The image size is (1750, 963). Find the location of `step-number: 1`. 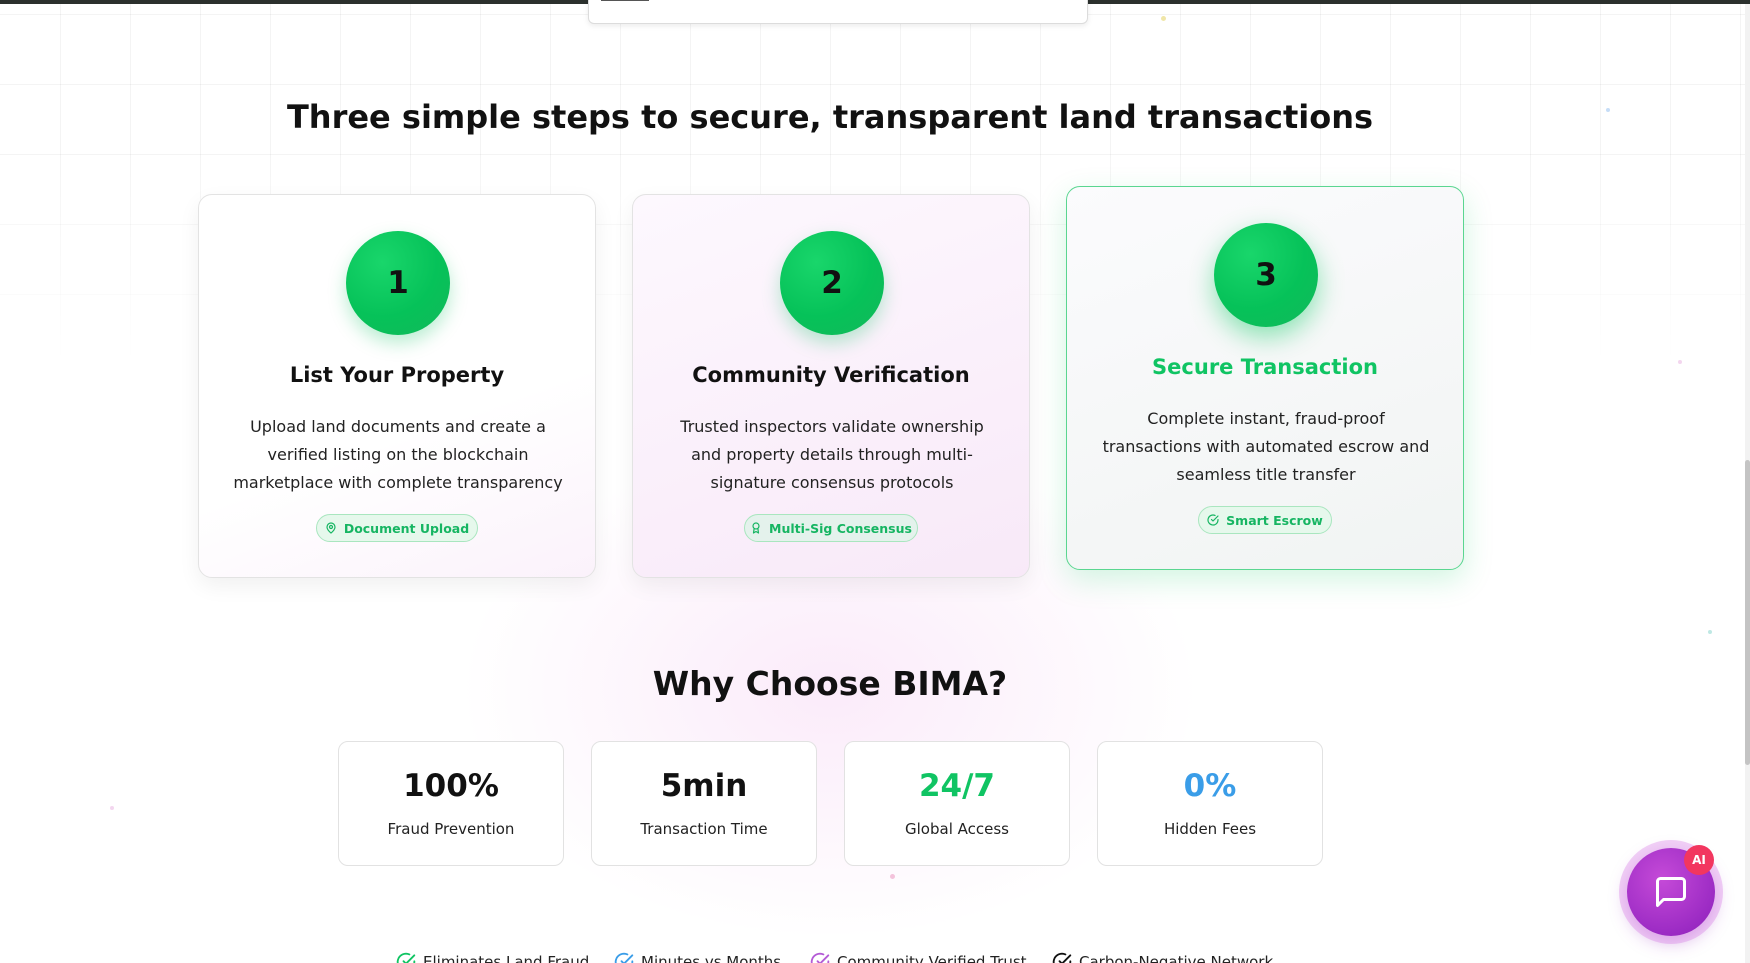

step-number: 1 is located at coordinates (398, 283).